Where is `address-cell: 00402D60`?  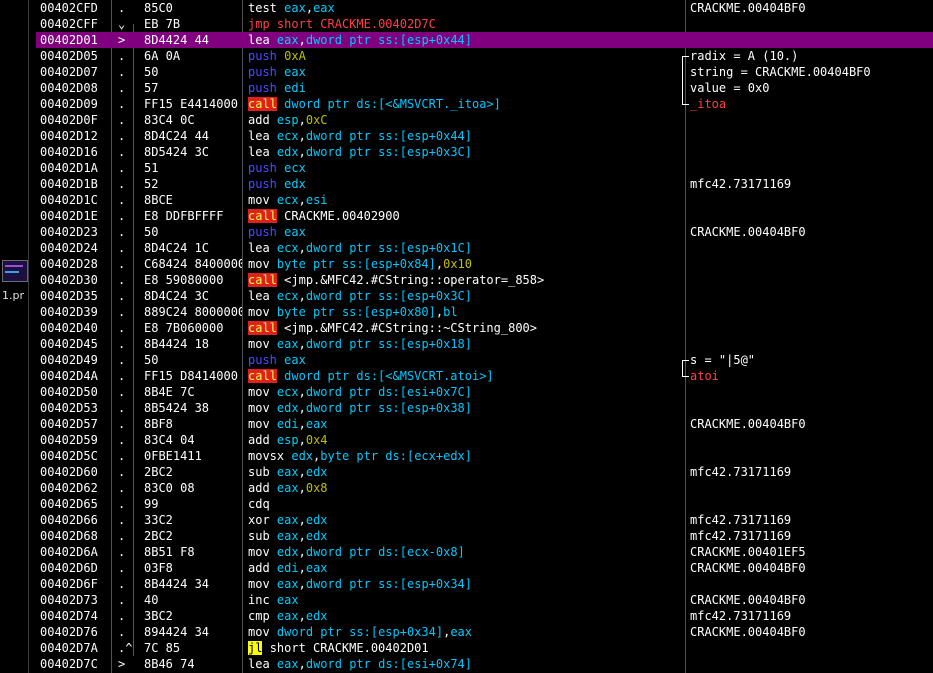 address-cell: 00402D60 is located at coordinates (75, 472).